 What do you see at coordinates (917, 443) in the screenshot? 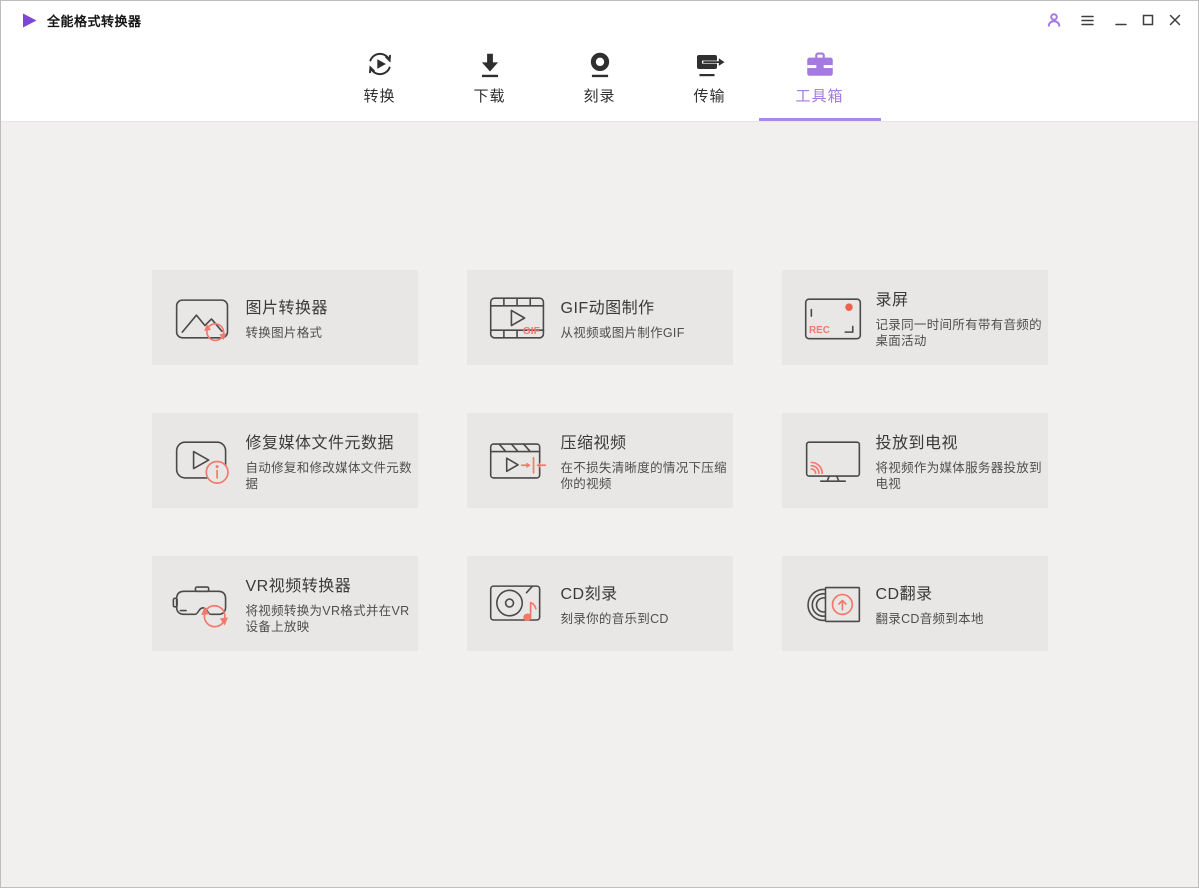
I see `card-title: 投放到电视` at bounding box center [917, 443].